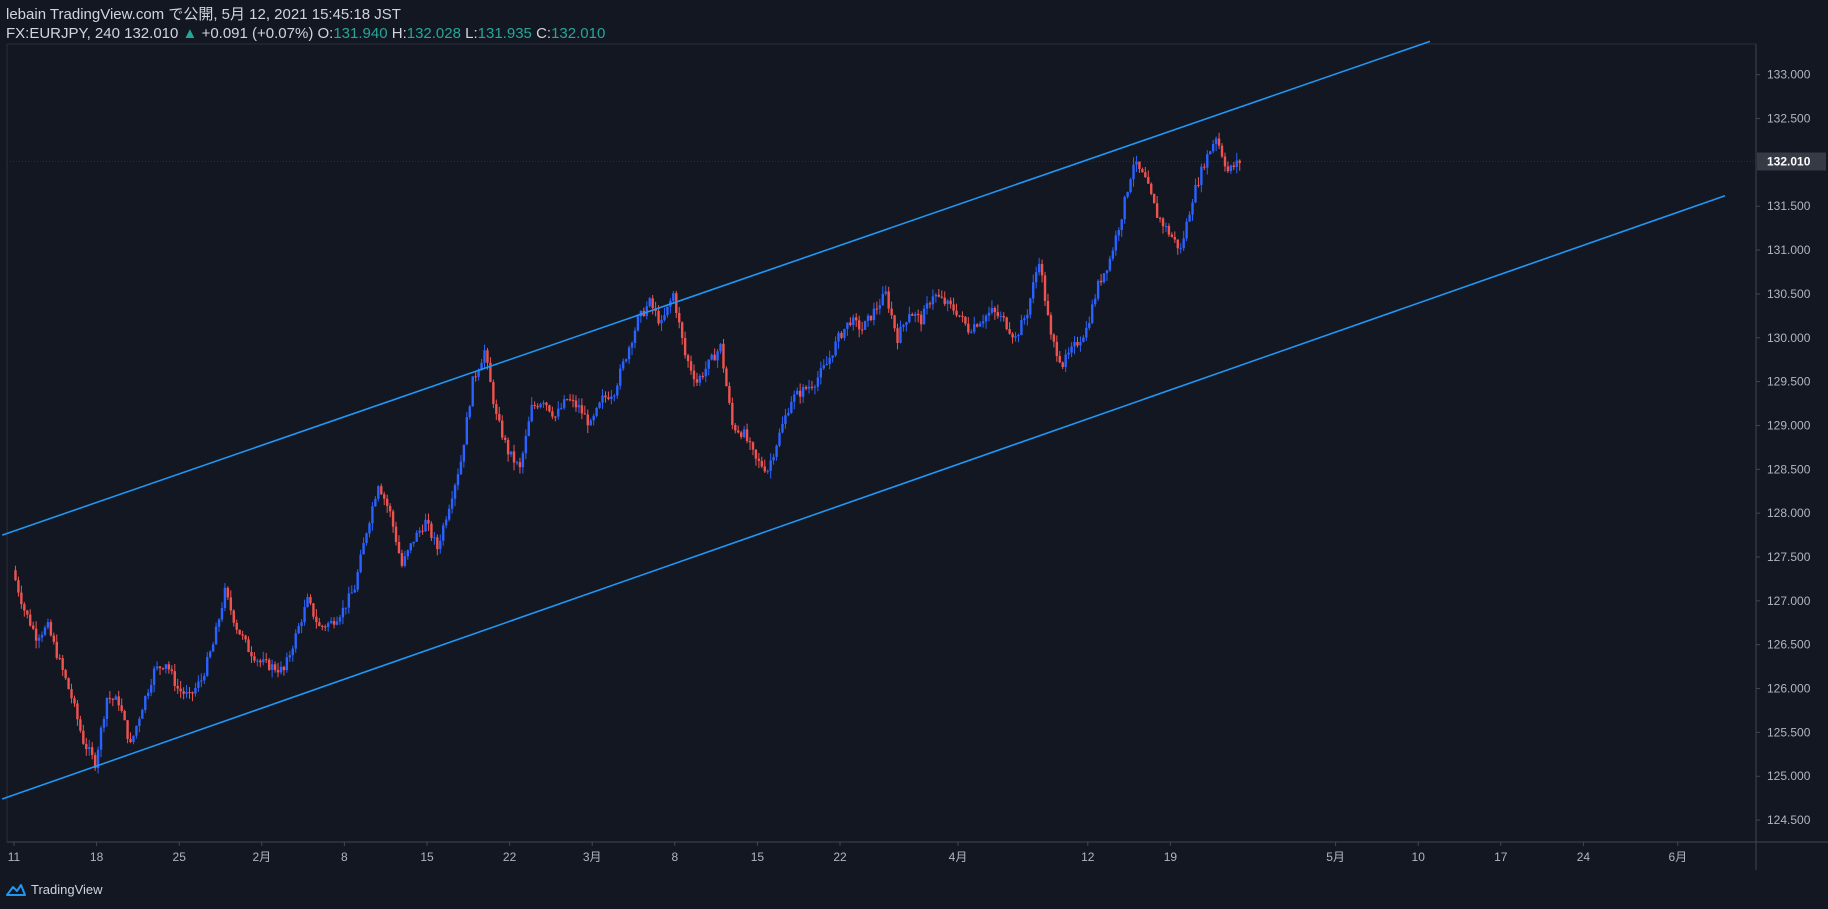  What do you see at coordinates (1789, 732) in the screenshot?
I see `price-tick-label: 125.500` at bounding box center [1789, 732].